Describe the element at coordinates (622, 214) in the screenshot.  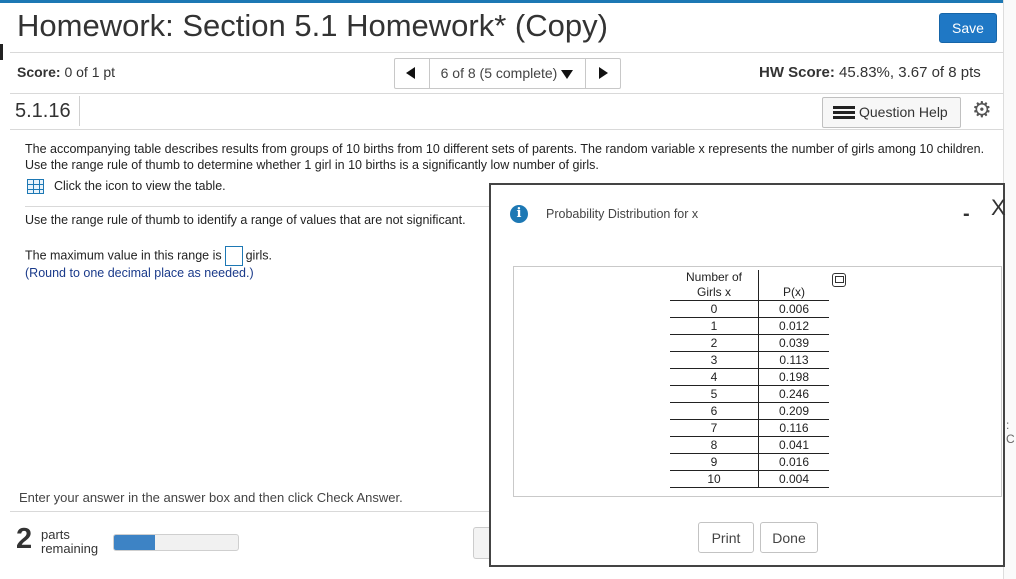
I see `dialog-title: Probability Distribution for x` at that location.